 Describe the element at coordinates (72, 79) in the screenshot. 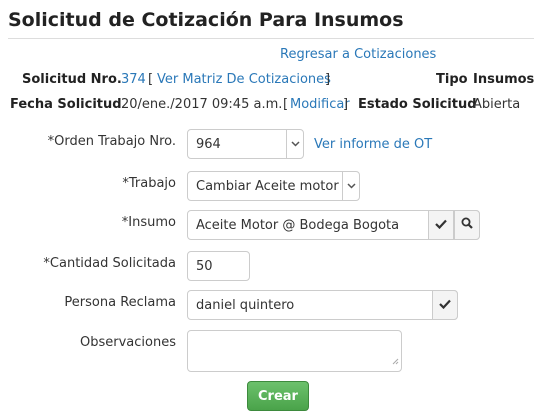

I see `solicitud-label: Solicitud Nro.` at that location.